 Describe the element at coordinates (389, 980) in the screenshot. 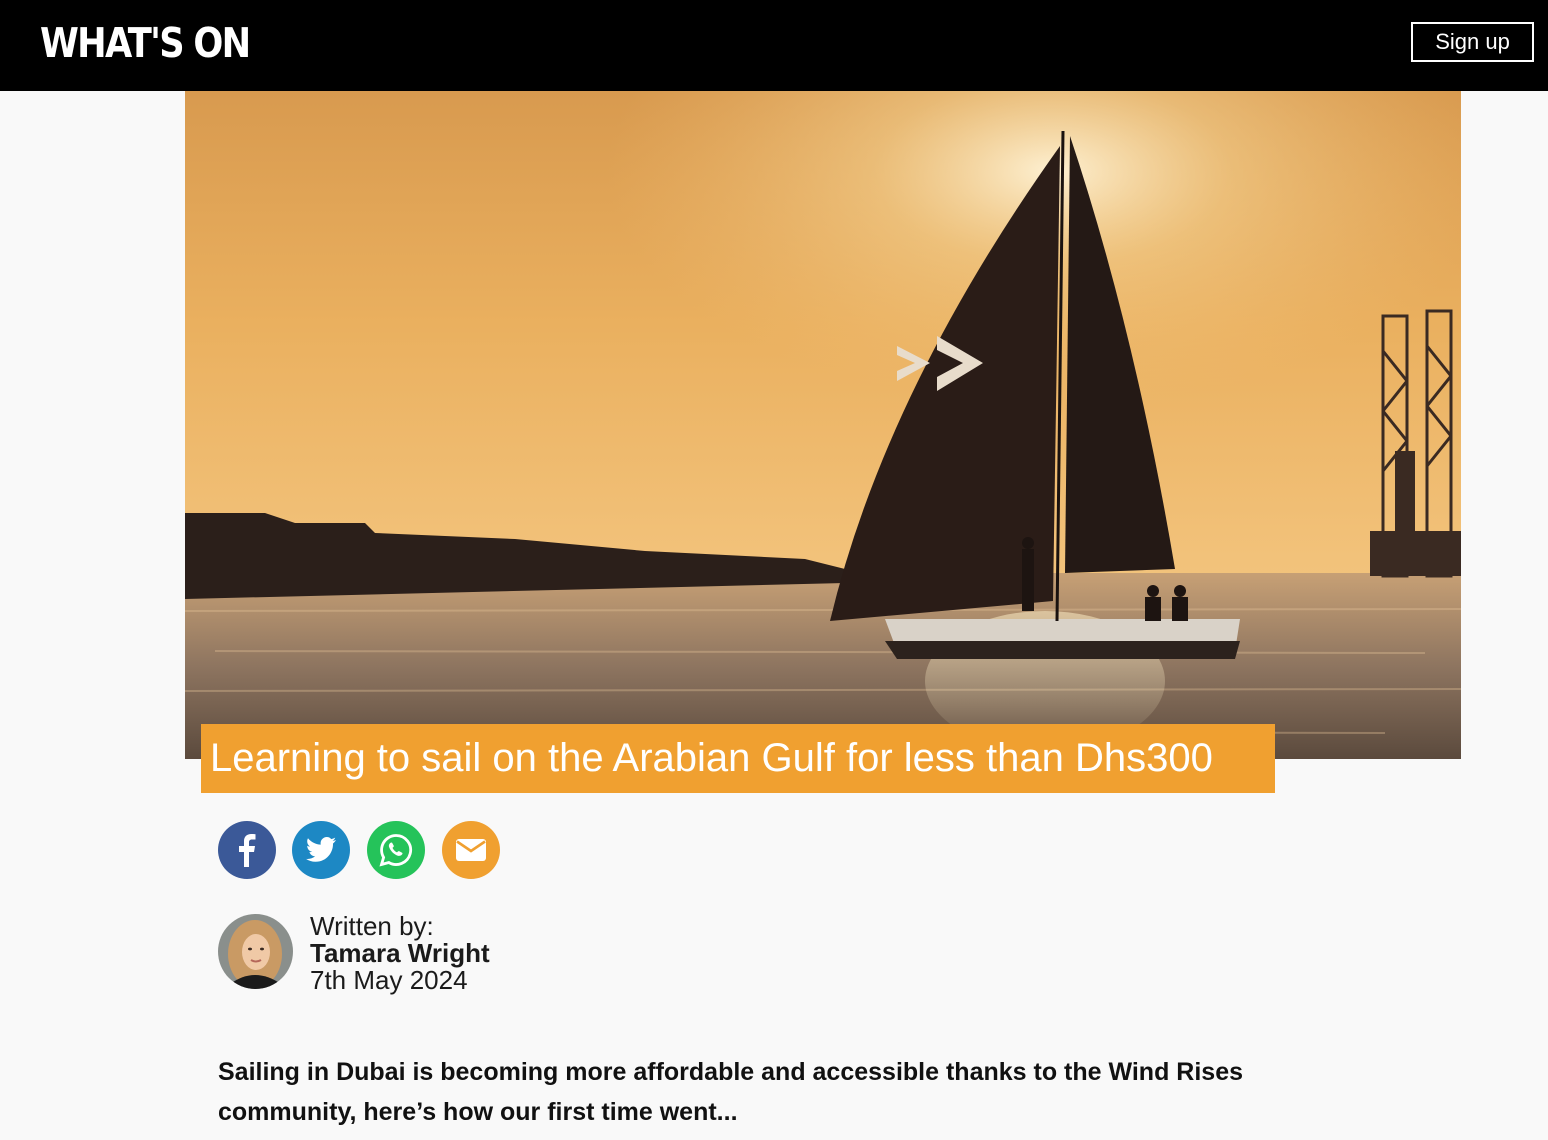

I see `publish-date: 7th May 2024` at that location.